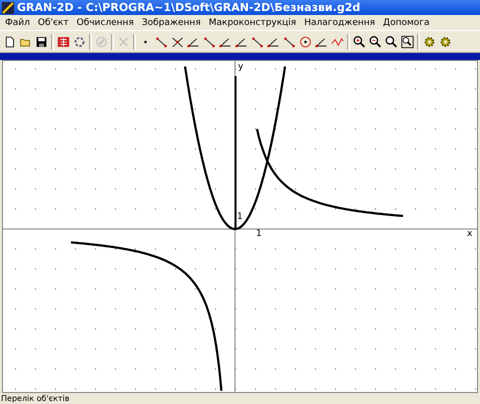 The image size is (480, 404). I want to click on magnifier-icon, so click(391, 41).